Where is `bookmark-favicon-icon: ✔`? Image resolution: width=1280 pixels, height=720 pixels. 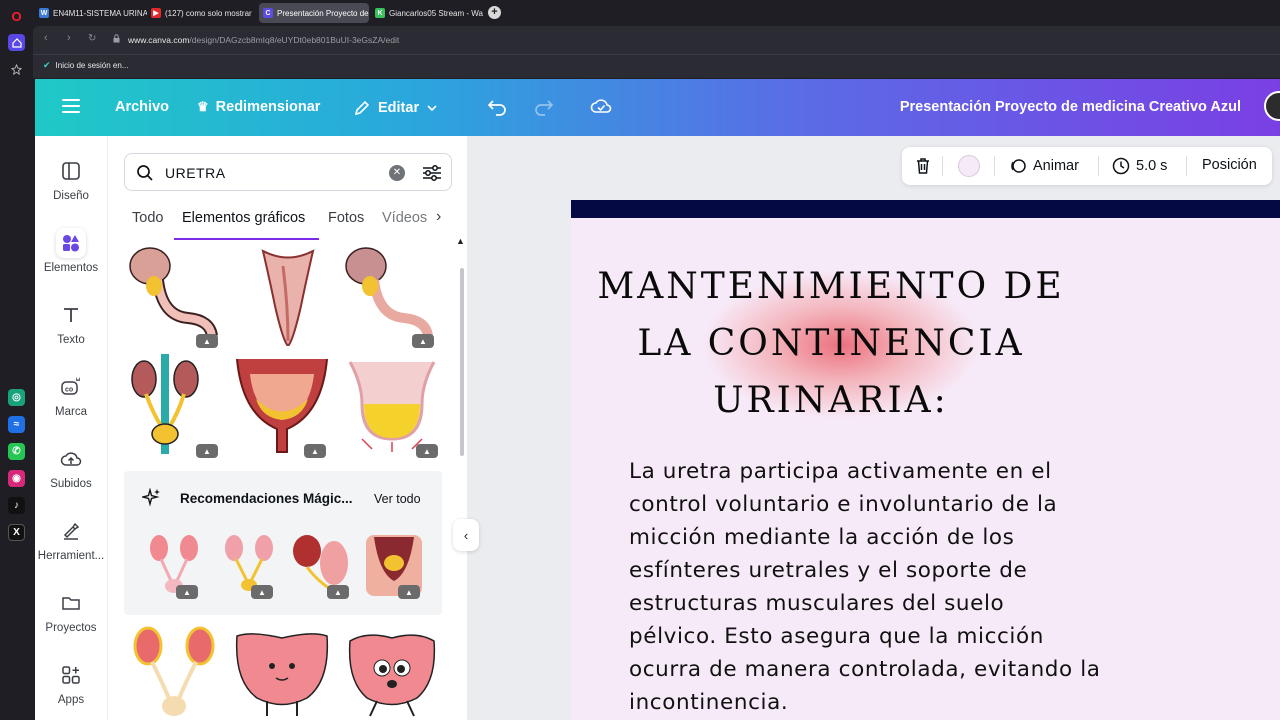
bookmark-favicon-icon: ✔ is located at coordinates (47, 65).